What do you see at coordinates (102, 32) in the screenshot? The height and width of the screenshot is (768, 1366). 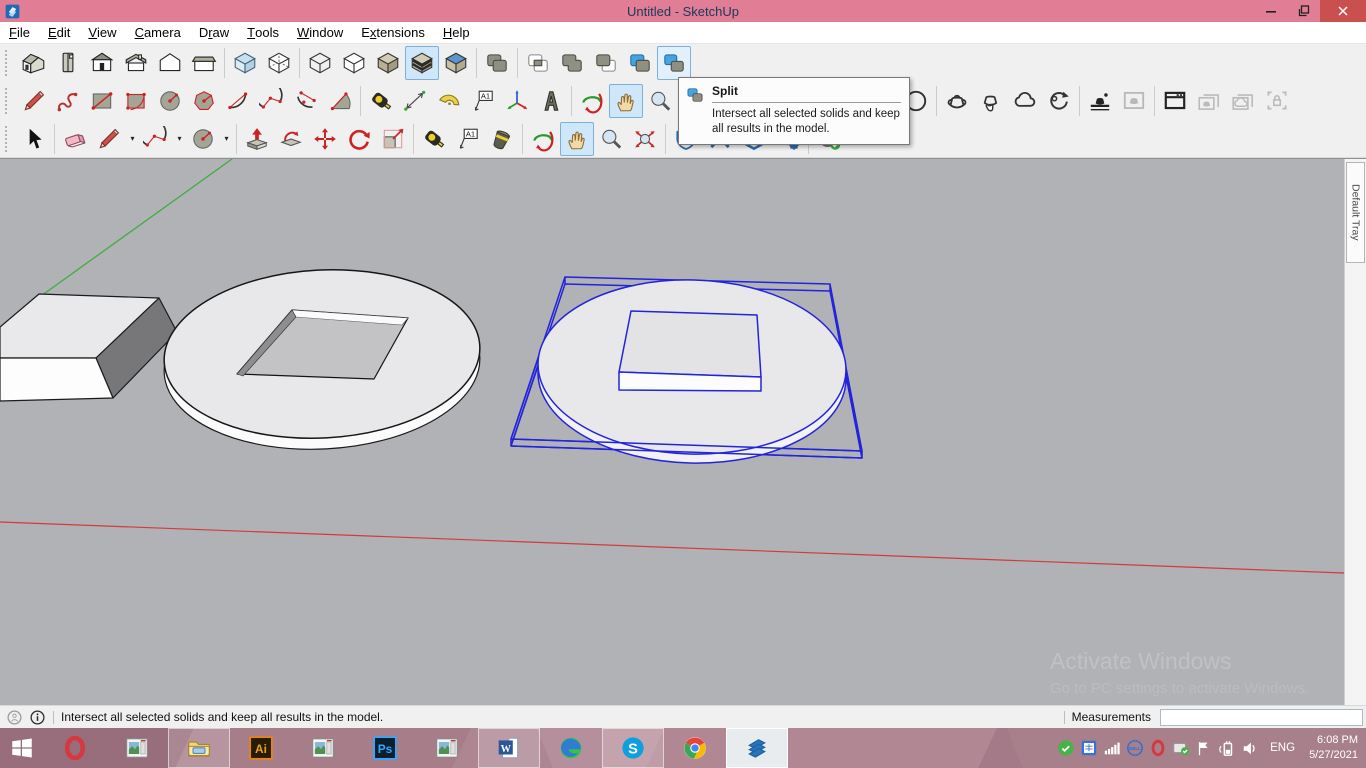 I see `menu-view: View` at bounding box center [102, 32].